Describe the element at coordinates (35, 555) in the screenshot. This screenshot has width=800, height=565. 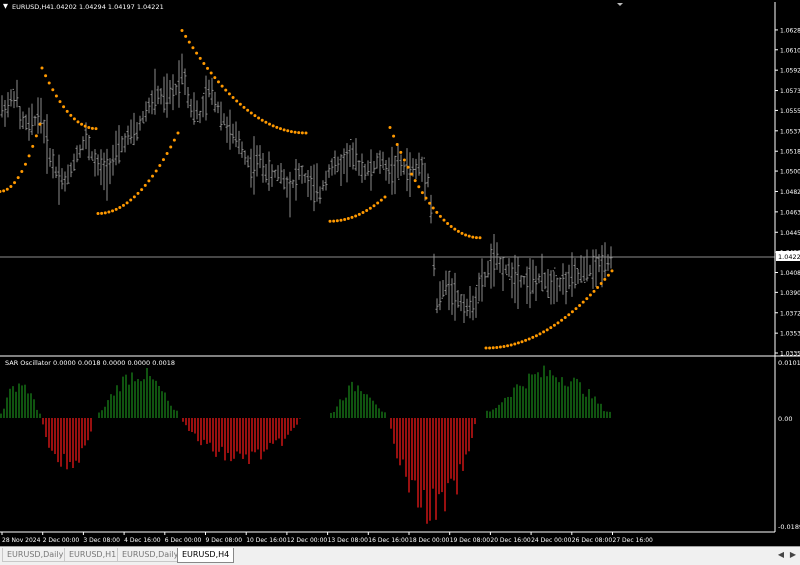
I see `tab-eurusd-daily: EURUSD,Daily` at that location.